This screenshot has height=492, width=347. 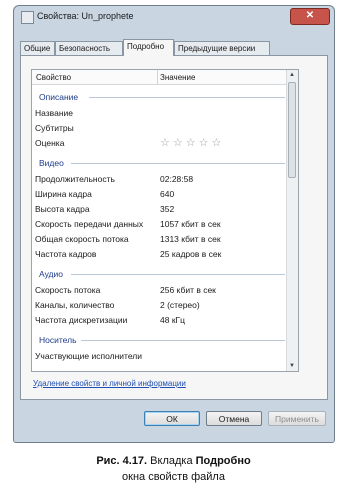 I want to click on property-value: 352, so click(x=167, y=209).